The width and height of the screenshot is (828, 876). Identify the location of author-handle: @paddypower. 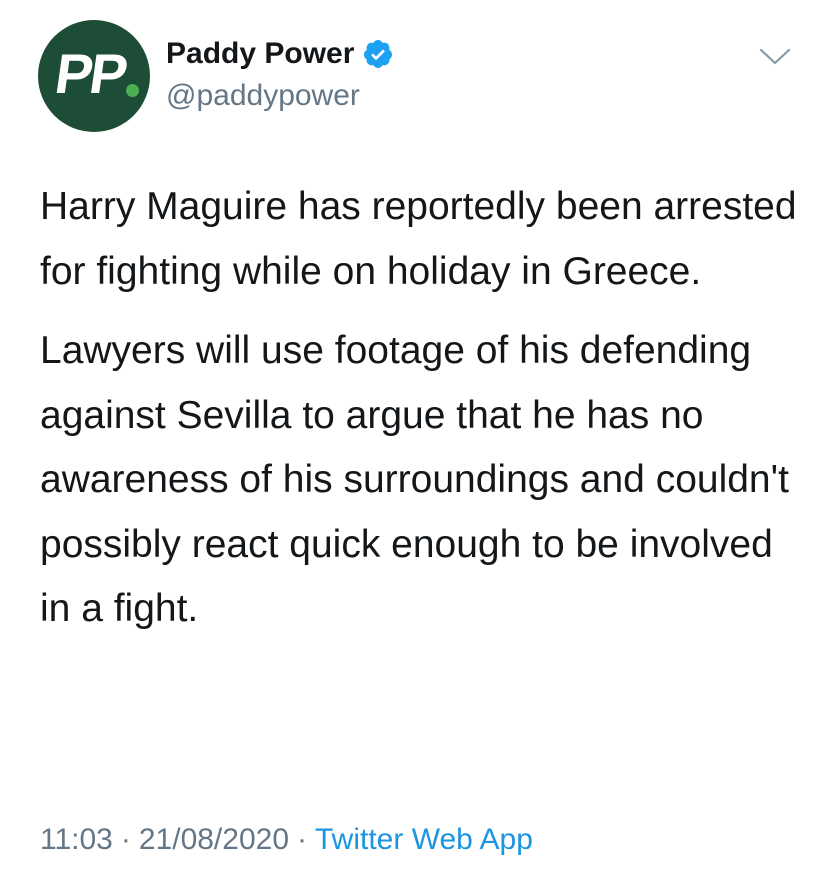
(280, 96).